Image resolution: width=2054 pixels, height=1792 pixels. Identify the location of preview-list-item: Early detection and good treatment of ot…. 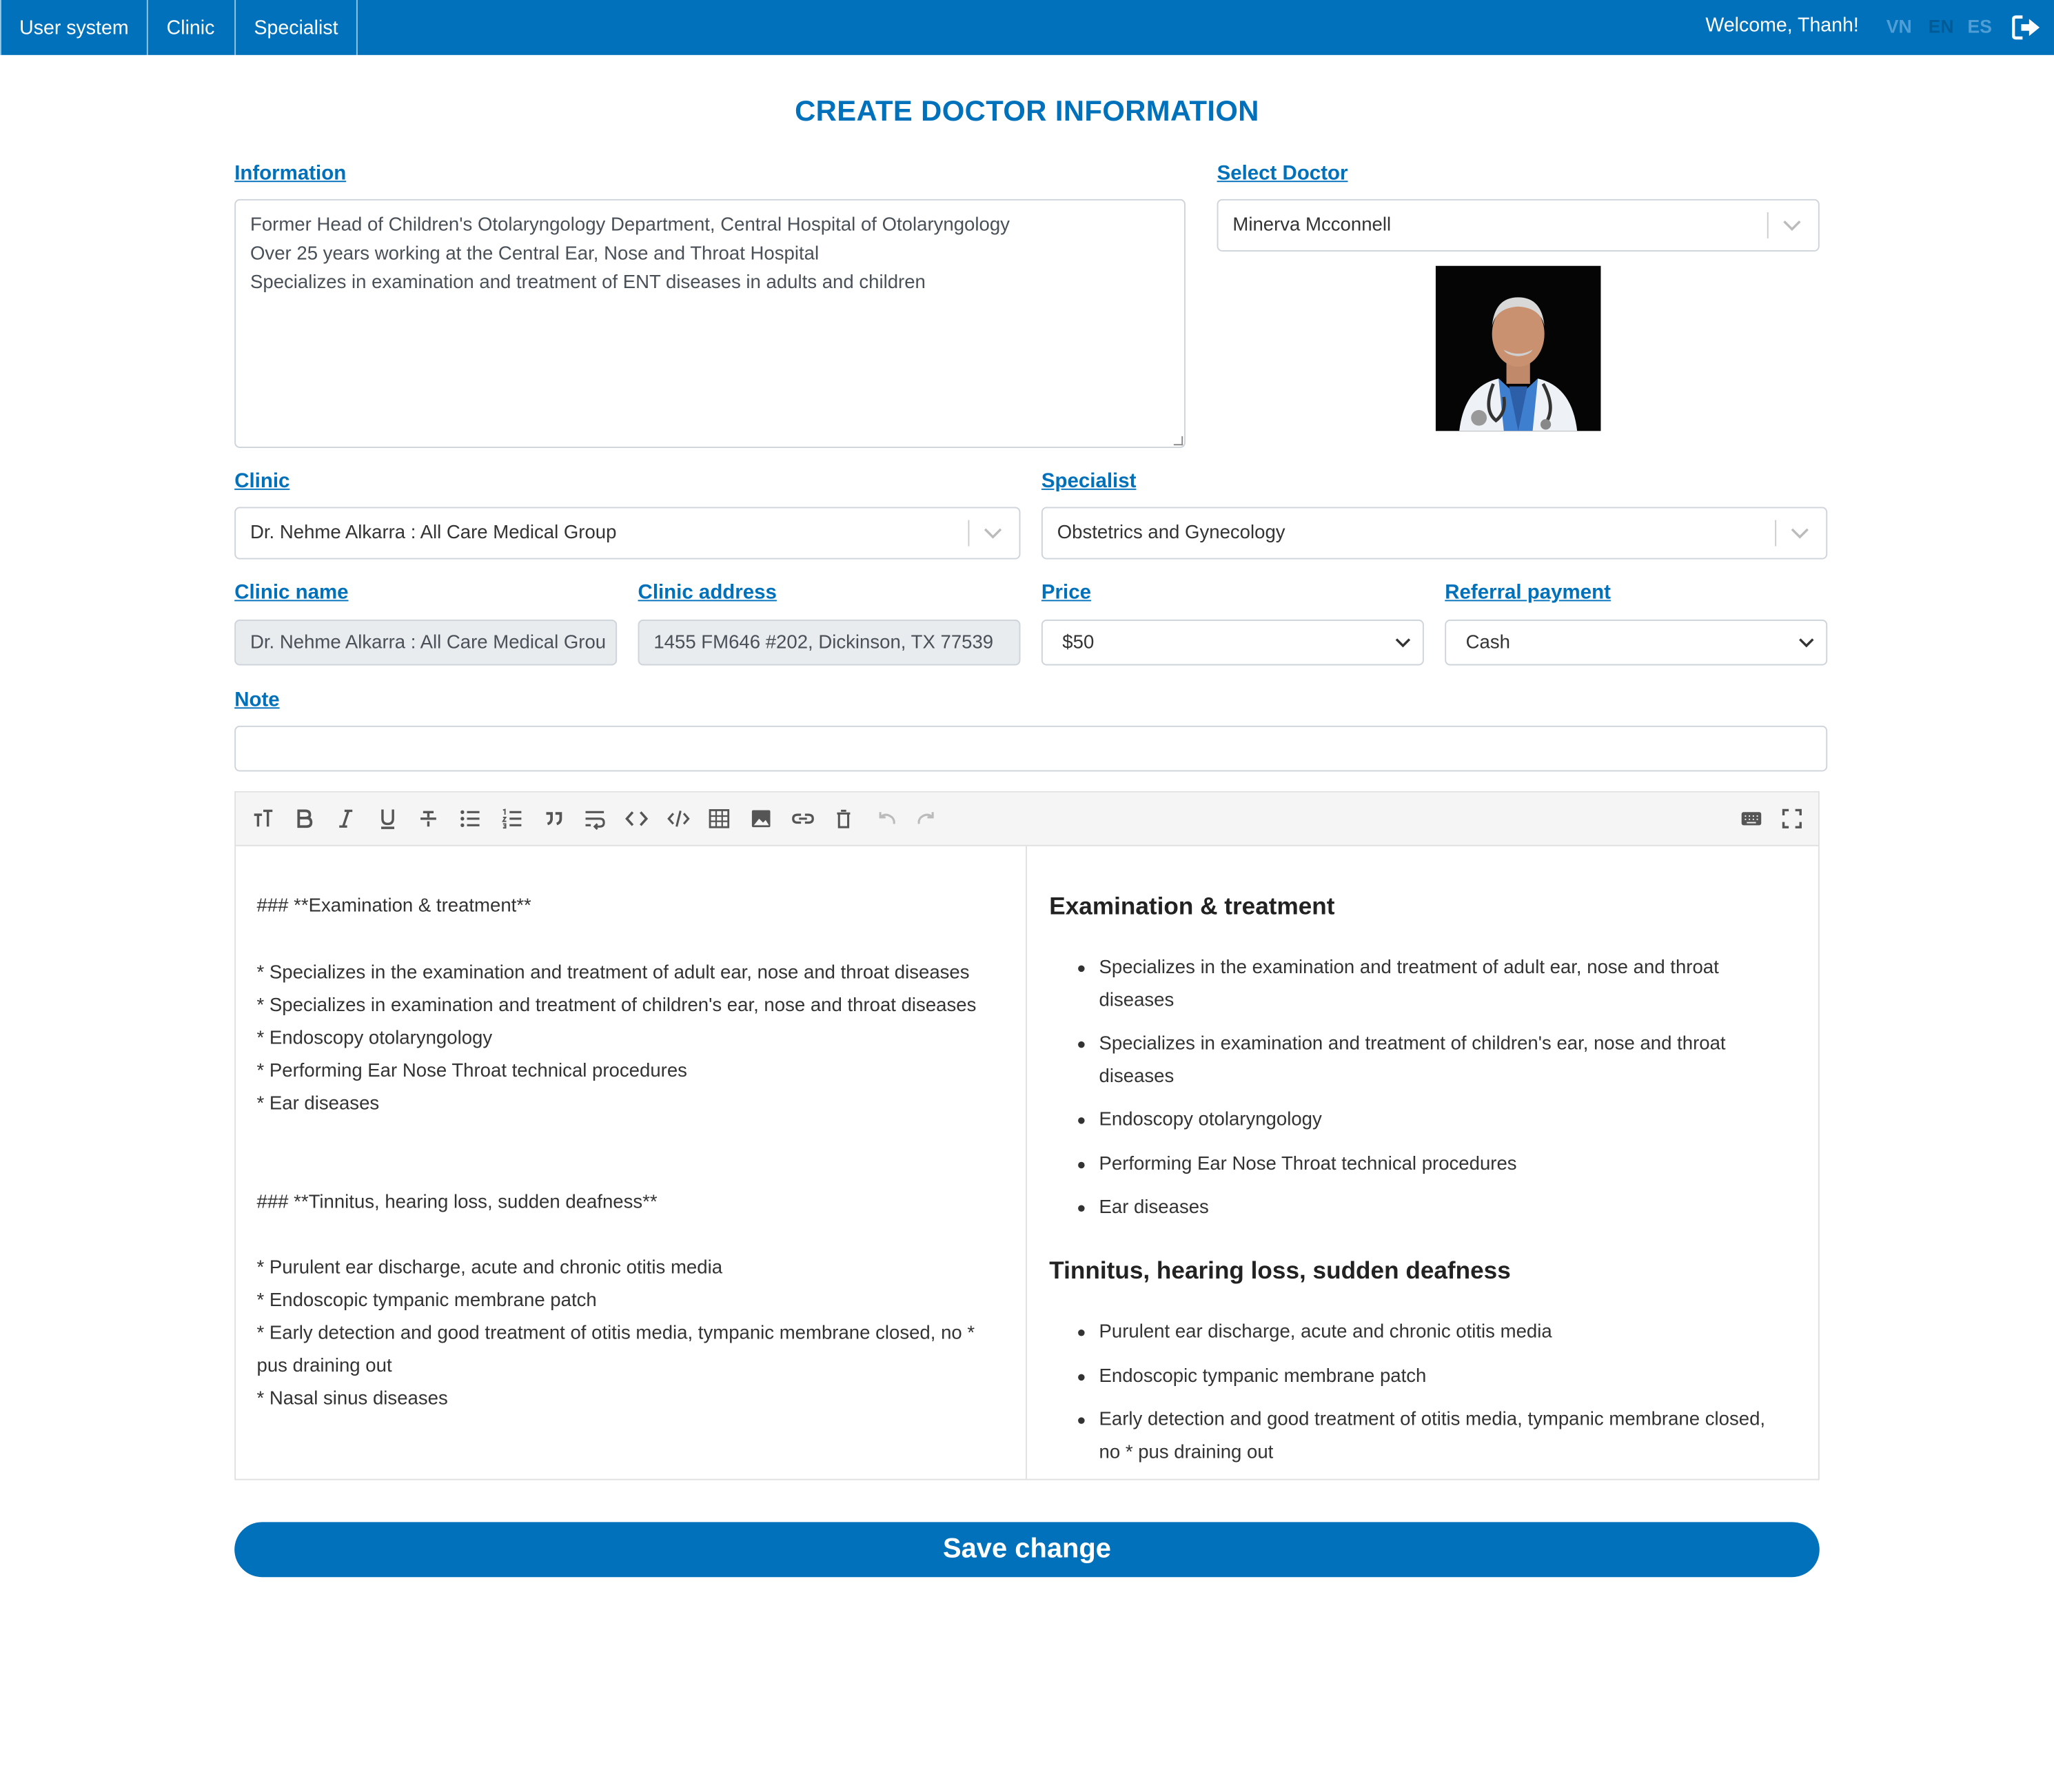
(1429, 1436).